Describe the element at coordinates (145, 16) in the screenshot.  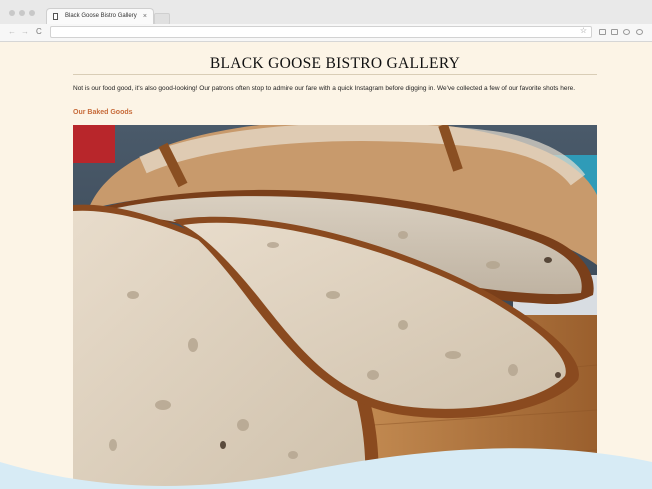
I see `tab-close-icon: ×` at that location.